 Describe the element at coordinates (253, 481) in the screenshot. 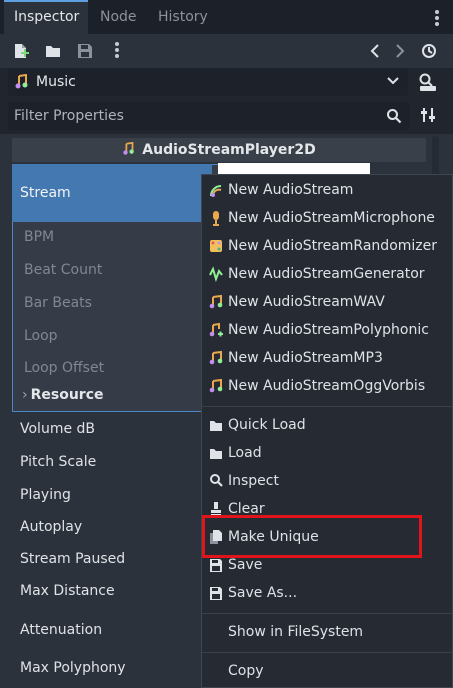

I see `menu-item-label: Inspect` at that location.